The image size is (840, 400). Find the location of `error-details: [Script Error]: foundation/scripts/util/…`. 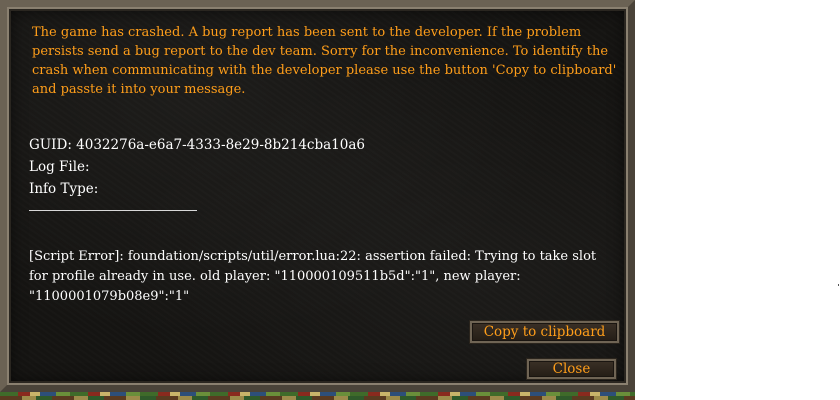

error-details: [Script Error]: foundation/scripts/util/… is located at coordinates (313, 276).